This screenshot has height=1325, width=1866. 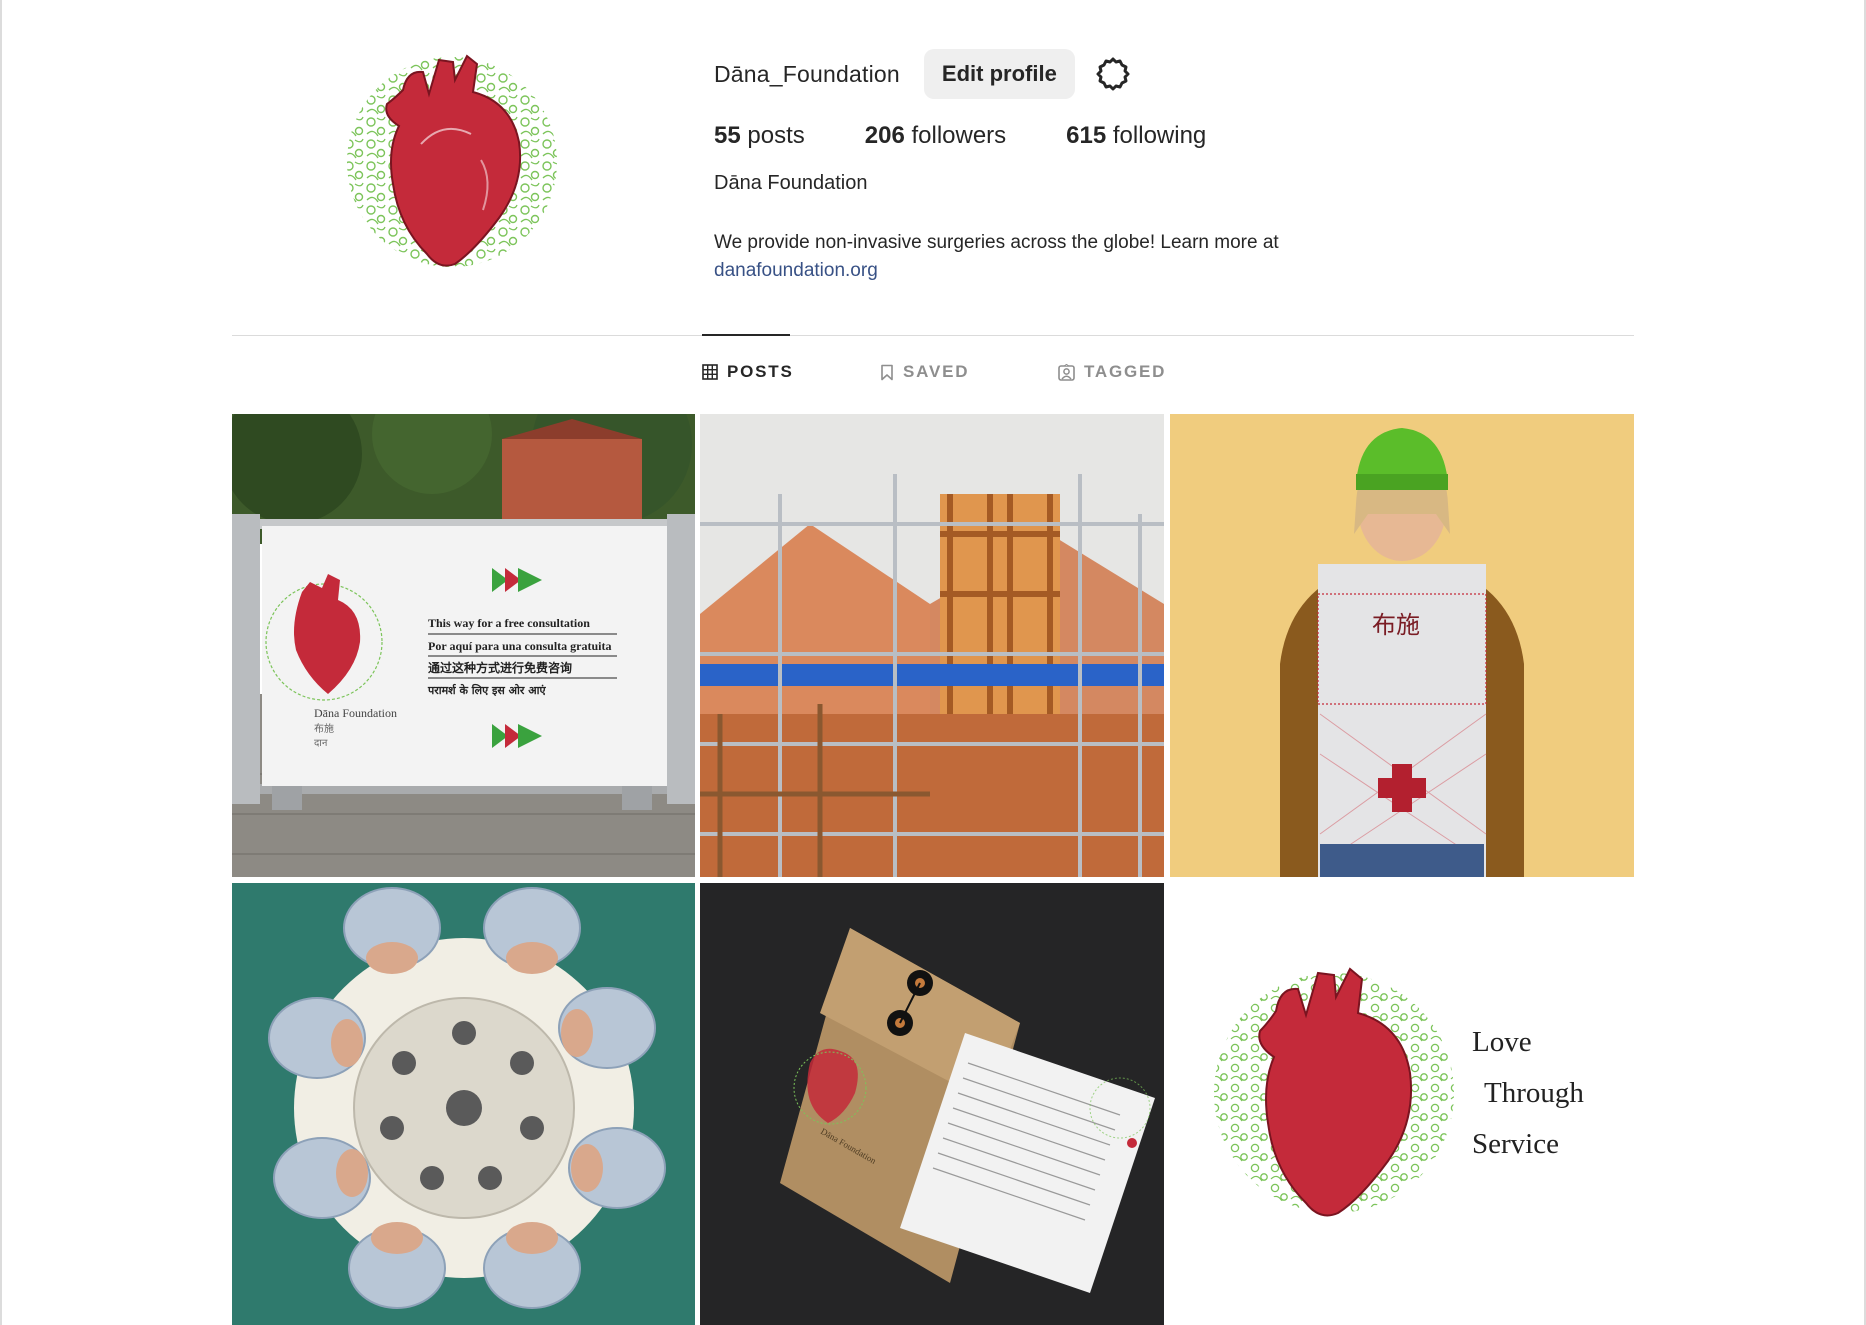 What do you see at coordinates (1515, 1144) in the screenshot?
I see `logo-line-3: Service` at bounding box center [1515, 1144].